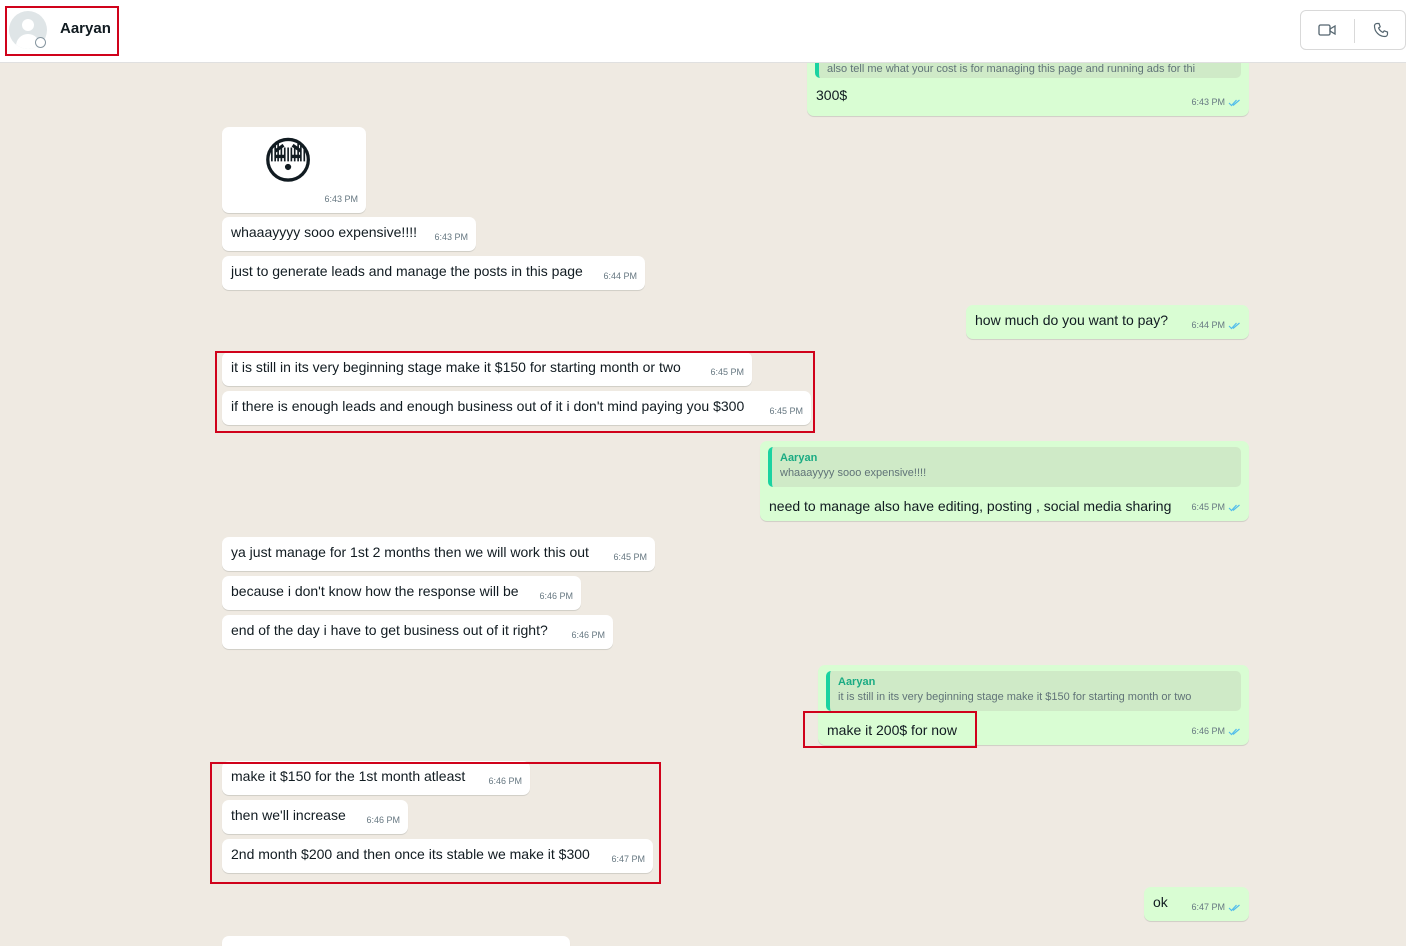 This screenshot has width=1406, height=946. Describe the element at coordinates (1160, 902) in the screenshot. I see `message-text: ok` at that location.